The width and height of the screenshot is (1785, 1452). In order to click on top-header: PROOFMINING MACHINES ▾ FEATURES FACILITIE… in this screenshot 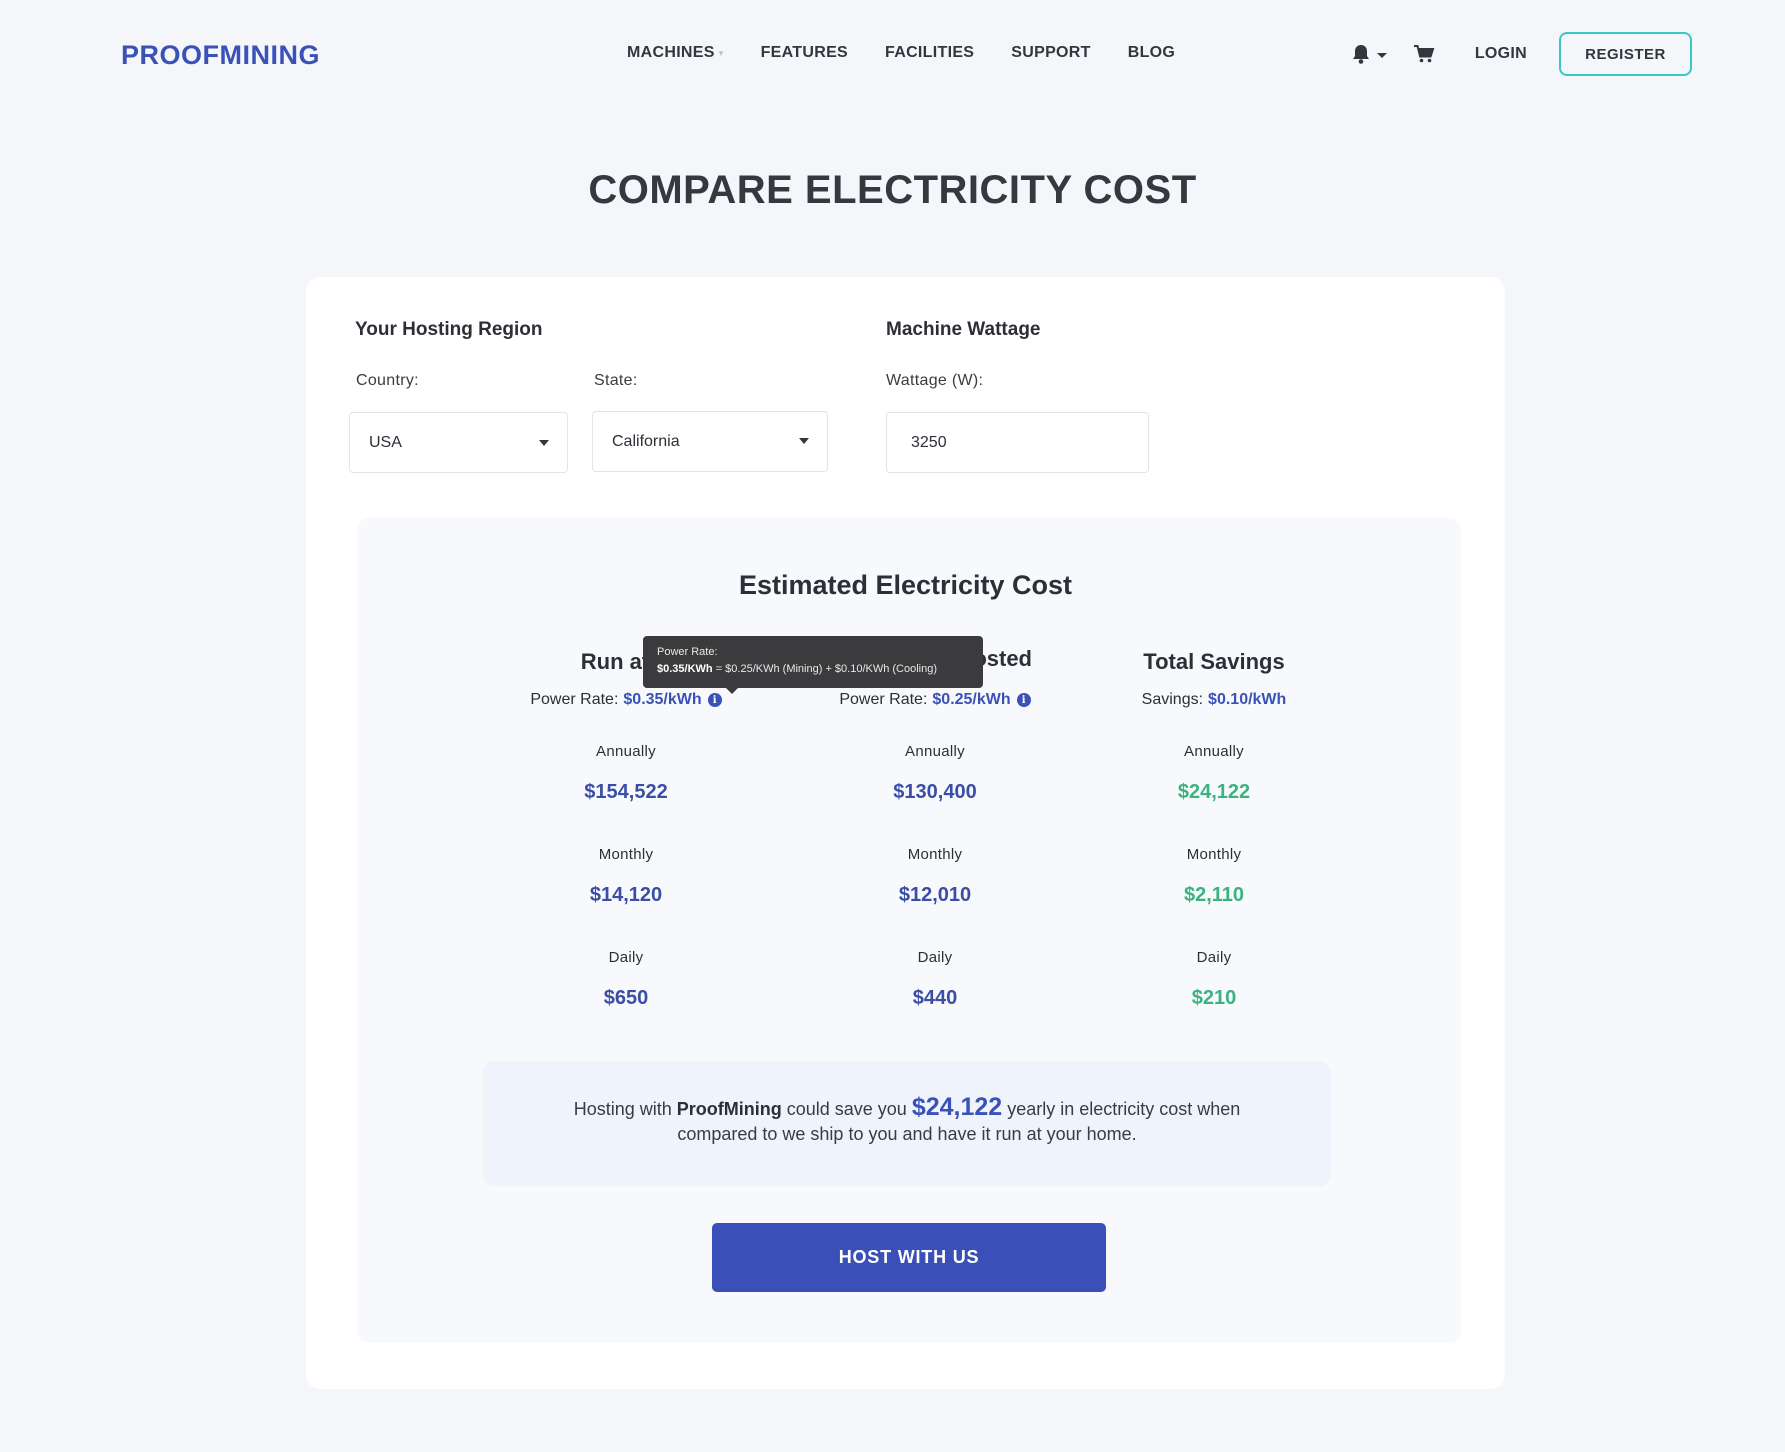, I will do `click(892, 55)`.